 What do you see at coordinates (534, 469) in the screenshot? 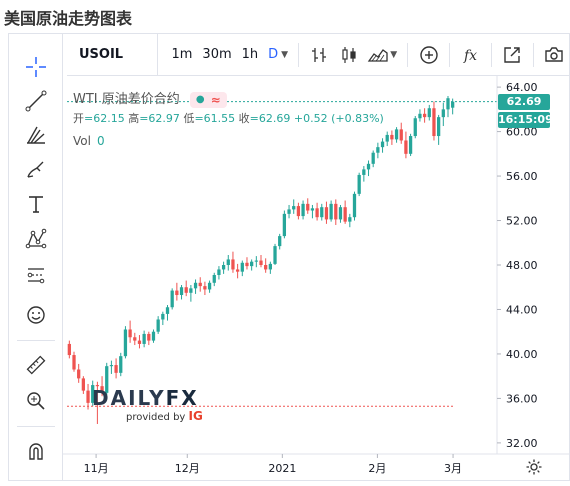
I see `gear-icon` at bounding box center [534, 469].